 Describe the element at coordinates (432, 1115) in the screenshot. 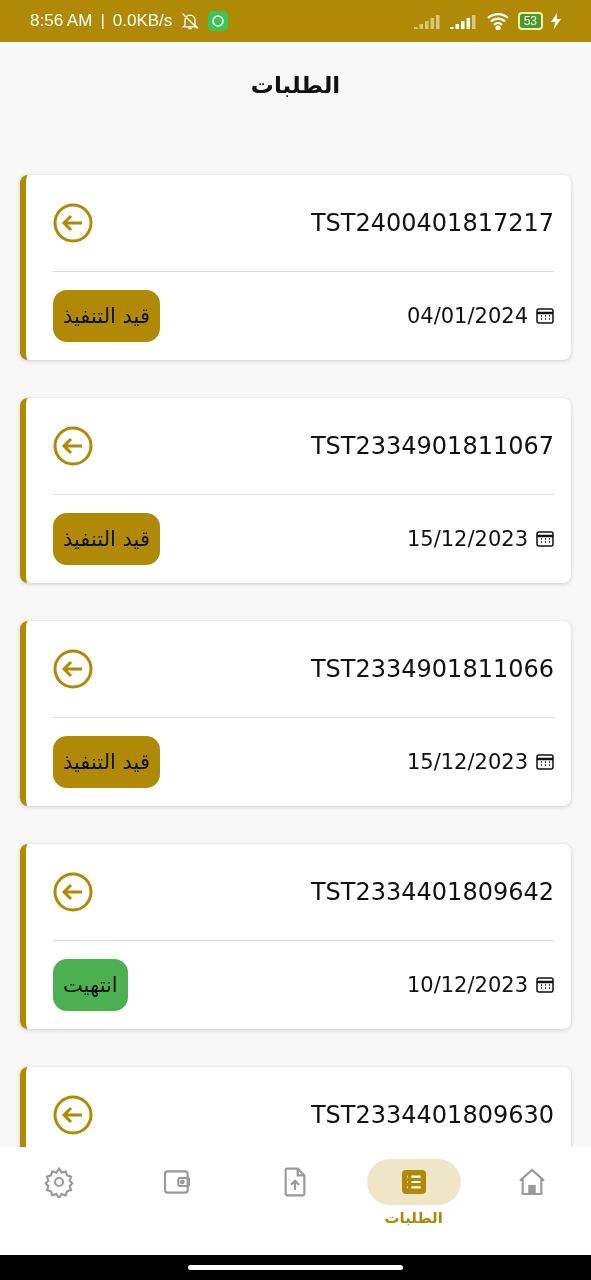

I see `order-number: TST2334401809630` at that location.